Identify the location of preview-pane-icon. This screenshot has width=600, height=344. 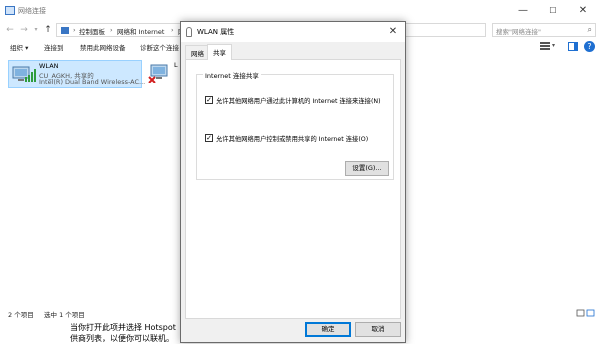
(573, 46).